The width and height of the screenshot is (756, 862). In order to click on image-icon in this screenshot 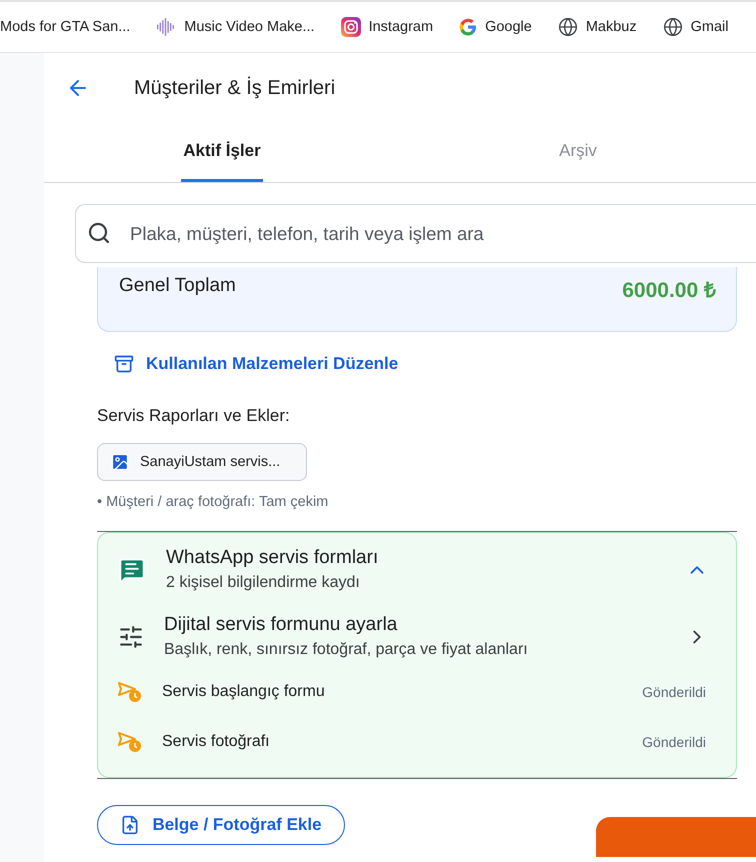, I will do `click(120, 462)`.